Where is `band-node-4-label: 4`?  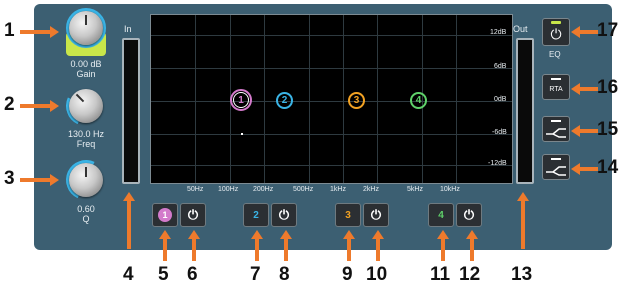 band-node-4-label: 4 is located at coordinates (418, 100).